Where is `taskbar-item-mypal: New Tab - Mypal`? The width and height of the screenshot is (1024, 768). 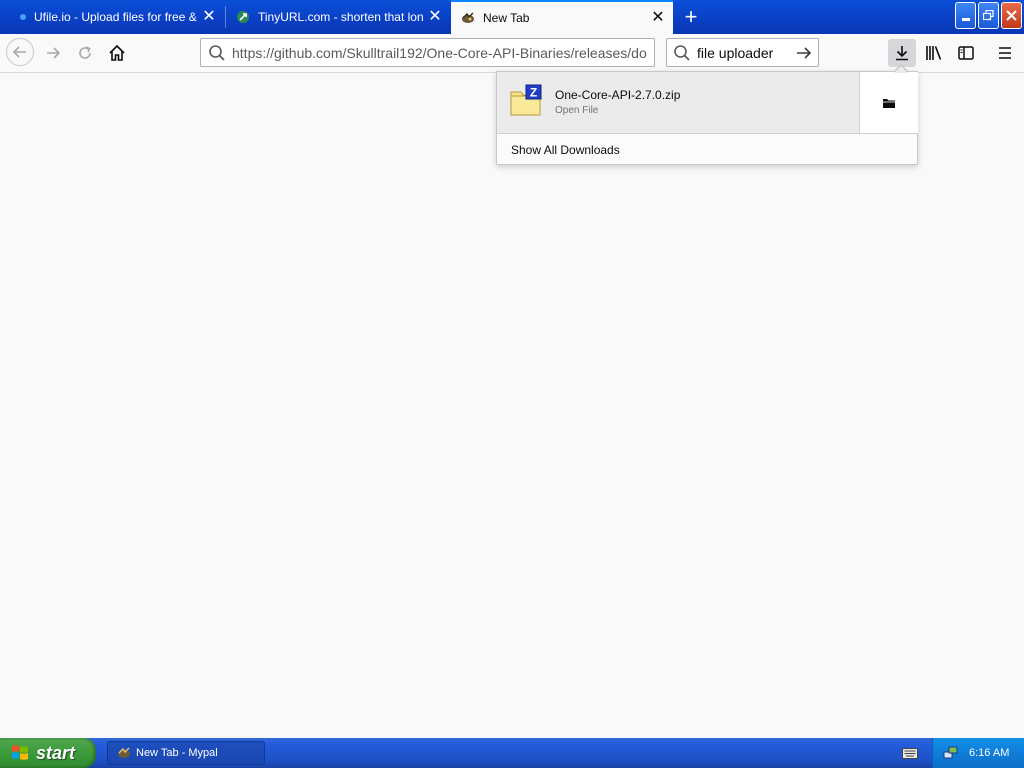 taskbar-item-mypal: New Tab - Mypal is located at coordinates (186, 753).